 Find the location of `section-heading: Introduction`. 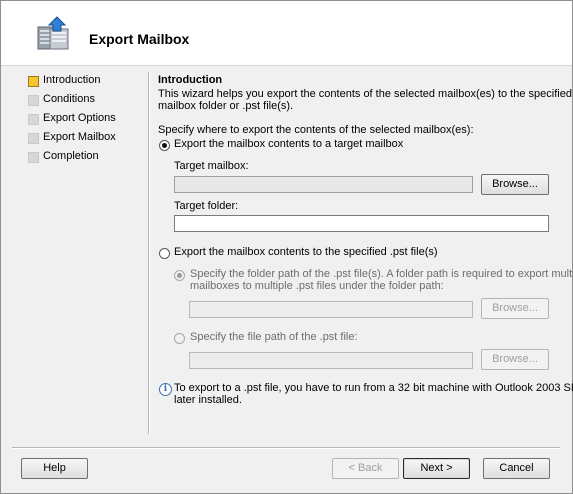

section-heading: Introduction is located at coordinates (190, 80).